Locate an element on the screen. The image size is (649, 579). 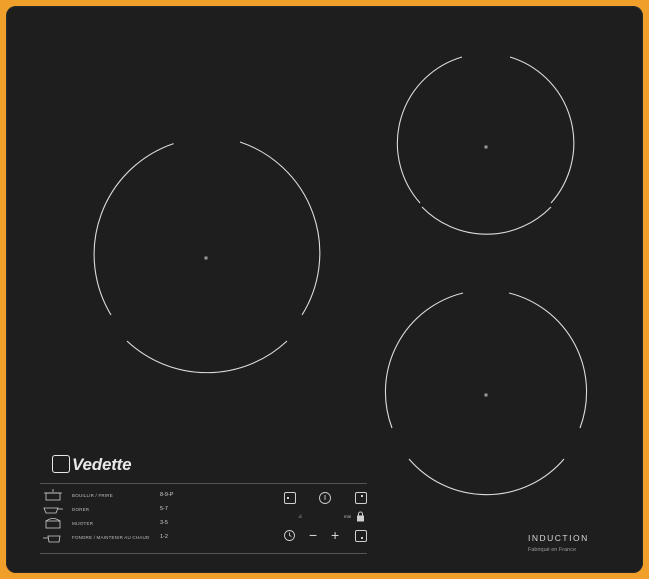
zone-select-bottom-right-button is located at coordinates (361, 536).